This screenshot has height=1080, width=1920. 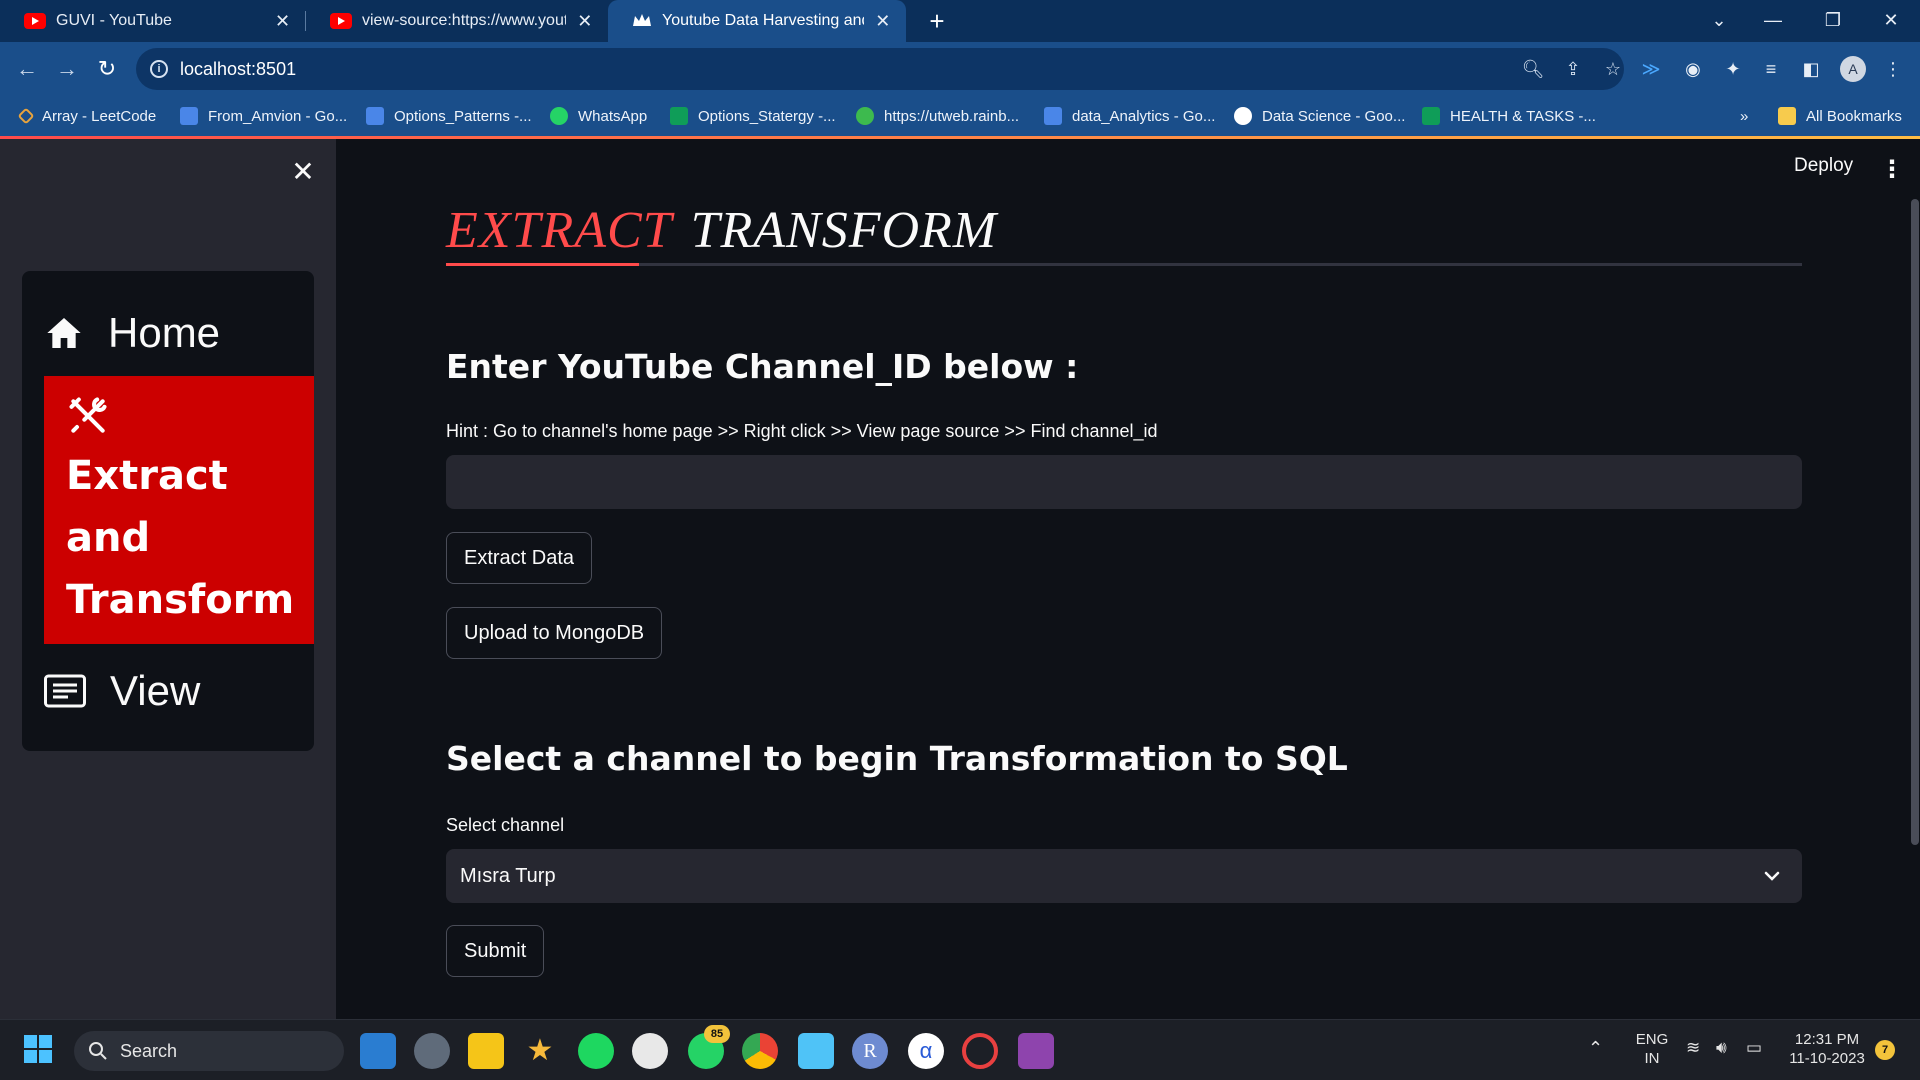 I want to click on notification-badge: 7, so click(x=1885, y=1050).